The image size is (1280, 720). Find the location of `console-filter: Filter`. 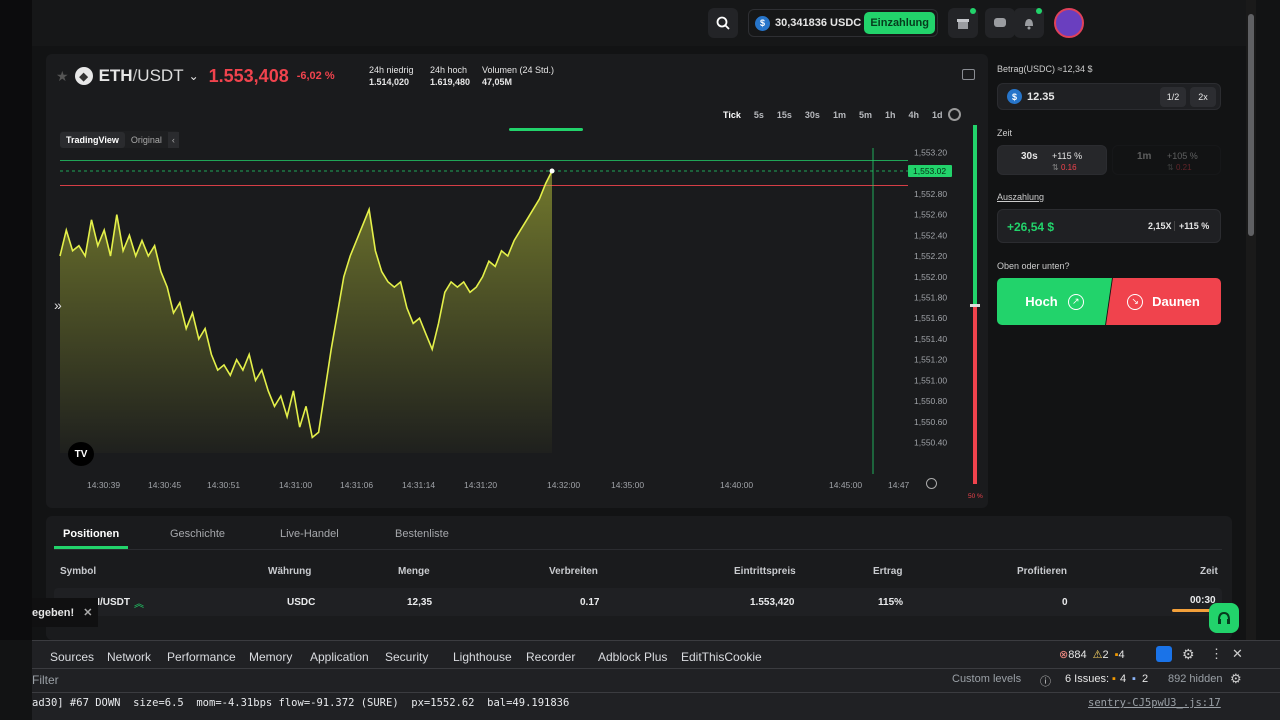

console-filter: Filter is located at coordinates (487, 680).